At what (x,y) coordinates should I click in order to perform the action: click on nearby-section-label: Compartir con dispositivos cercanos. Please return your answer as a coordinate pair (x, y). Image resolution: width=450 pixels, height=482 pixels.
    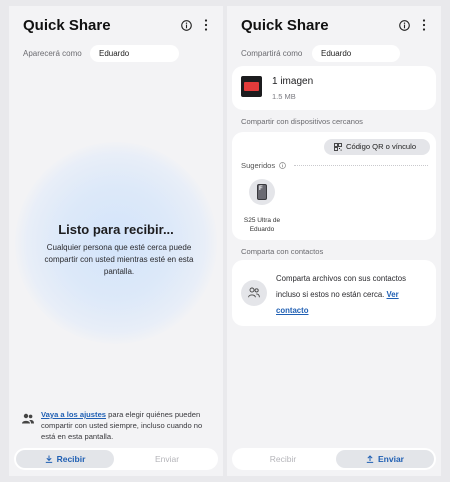
    Looking at the image, I should click on (302, 121).